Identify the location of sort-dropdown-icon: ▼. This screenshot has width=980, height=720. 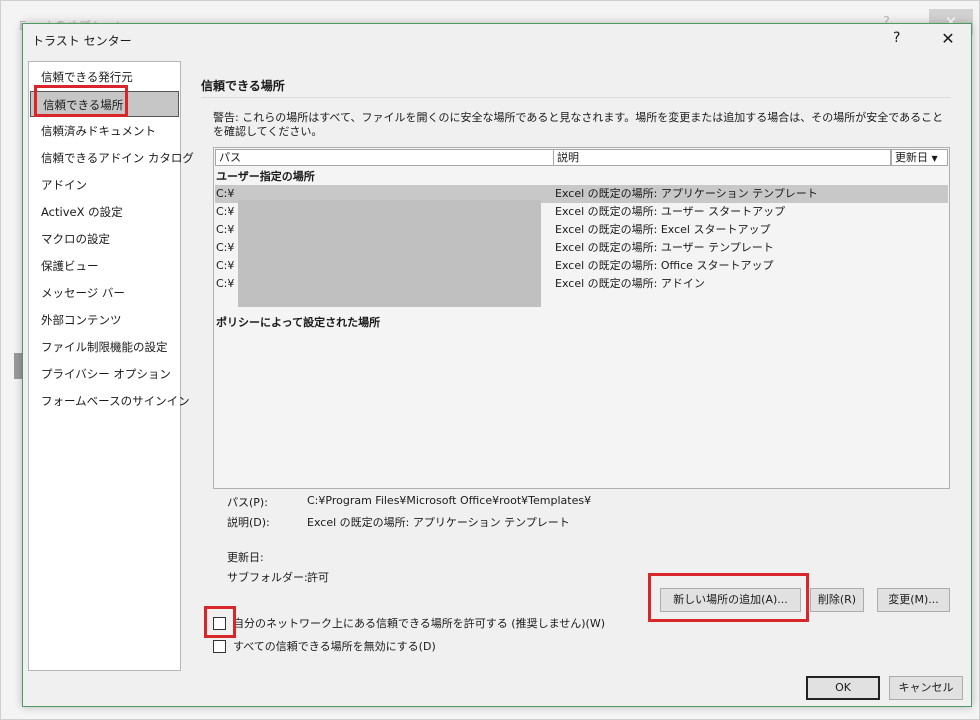
(934, 158).